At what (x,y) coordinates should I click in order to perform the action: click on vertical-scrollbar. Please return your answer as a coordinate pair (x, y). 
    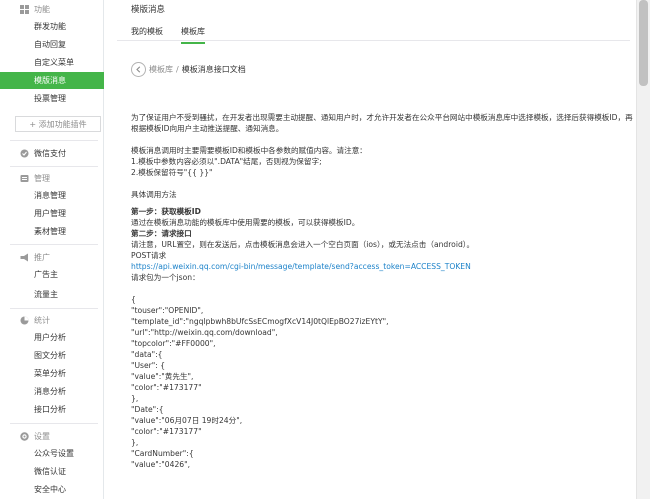
    Looking at the image, I should click on (643, 249).